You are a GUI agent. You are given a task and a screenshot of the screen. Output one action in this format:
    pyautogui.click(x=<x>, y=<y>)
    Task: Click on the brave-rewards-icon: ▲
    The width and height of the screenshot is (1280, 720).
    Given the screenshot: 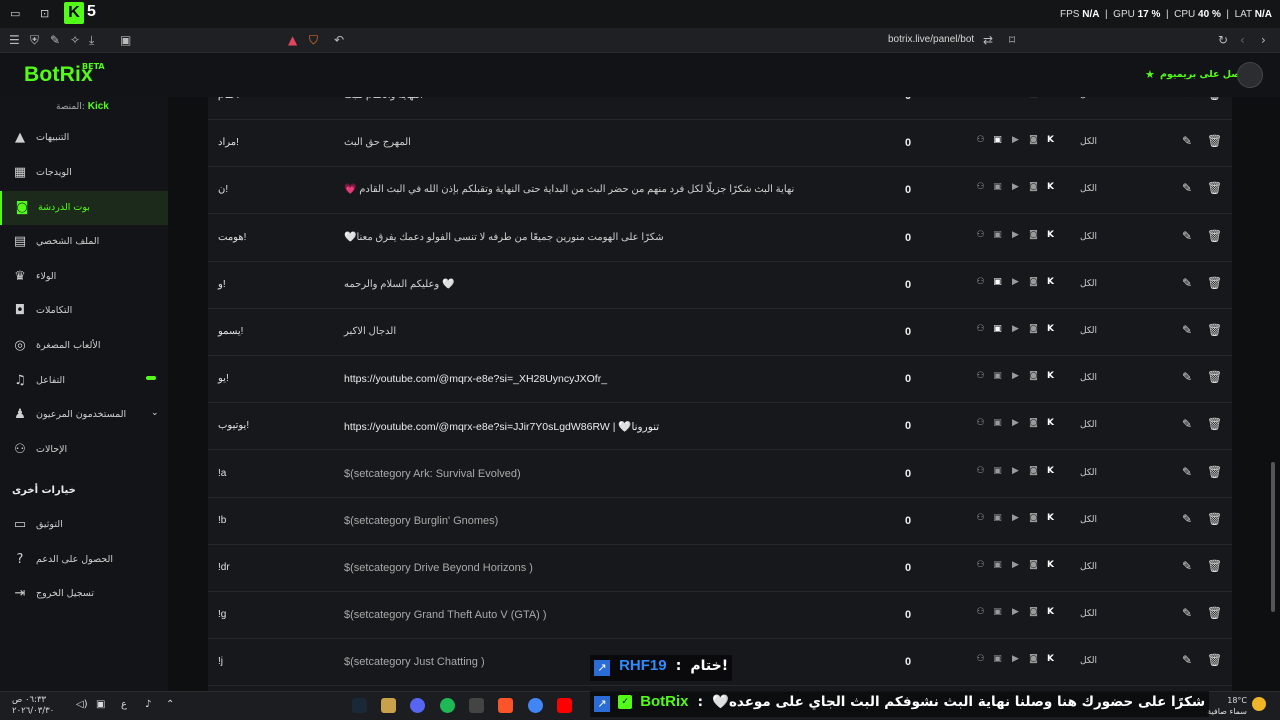 What is the action you would take?
    pyautogui.click(x=292, y=40)
    